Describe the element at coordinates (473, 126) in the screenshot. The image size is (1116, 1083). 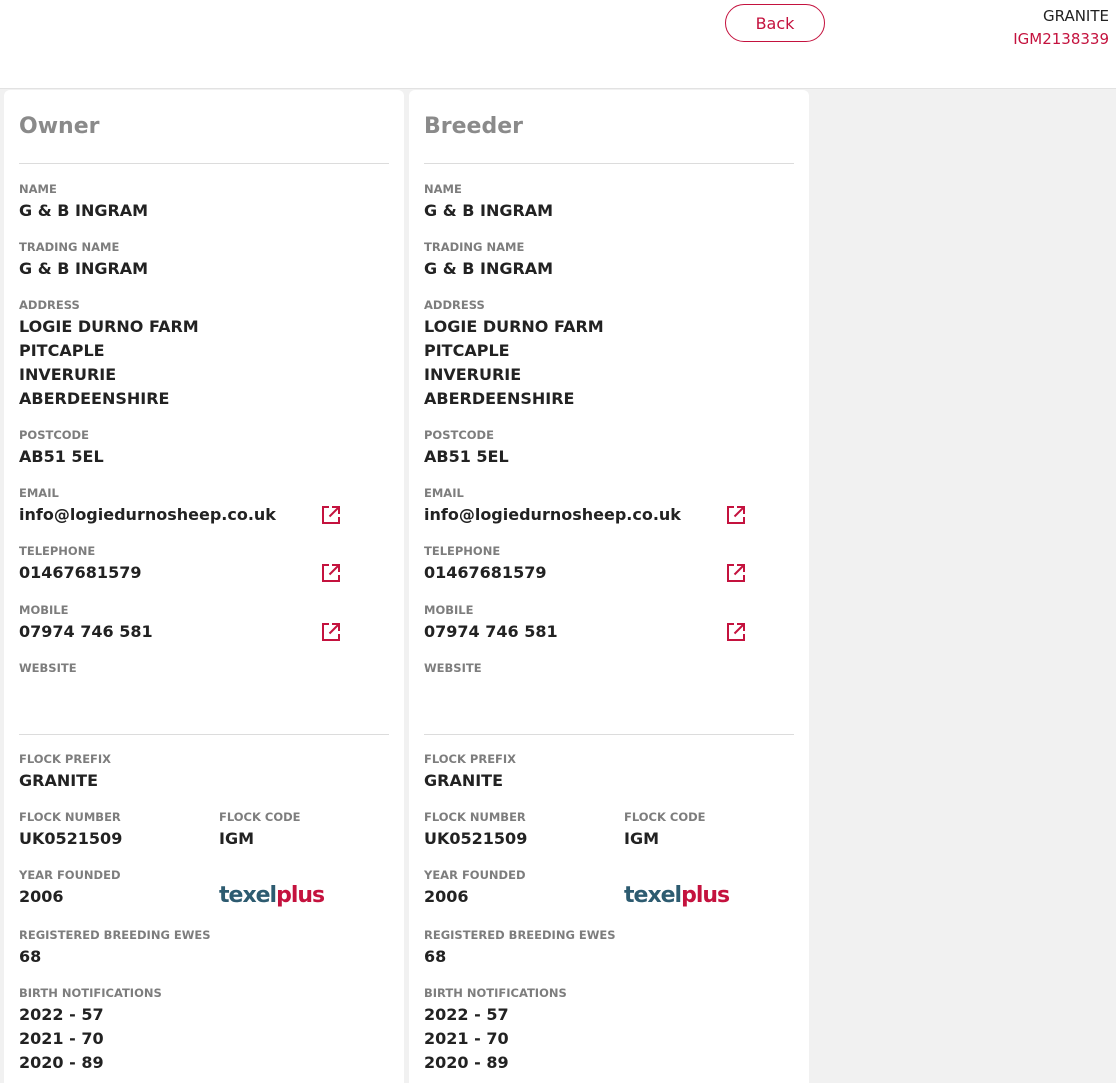
I see `card-title: Breeder` at that location.